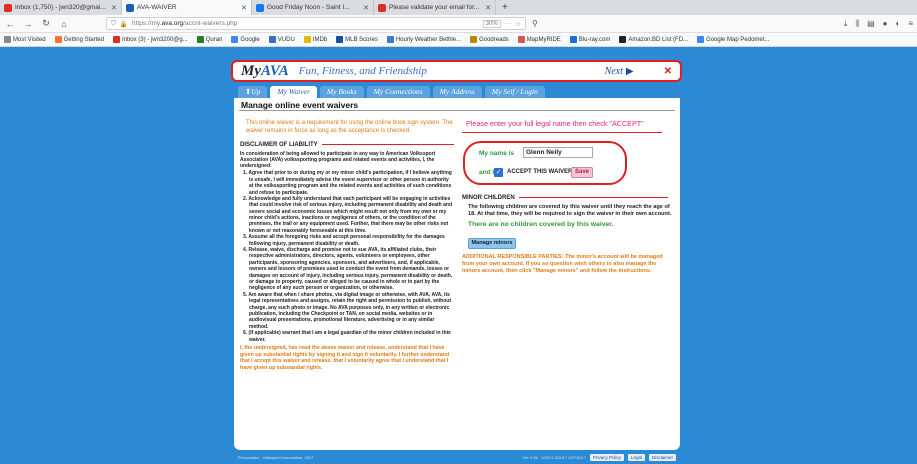 The width and height of the screenshot is (917, 464). What do you see at coordinates (64, 24) in the screenshot?
I see `home-icon: ⌂` at bounding box center [64, 24].